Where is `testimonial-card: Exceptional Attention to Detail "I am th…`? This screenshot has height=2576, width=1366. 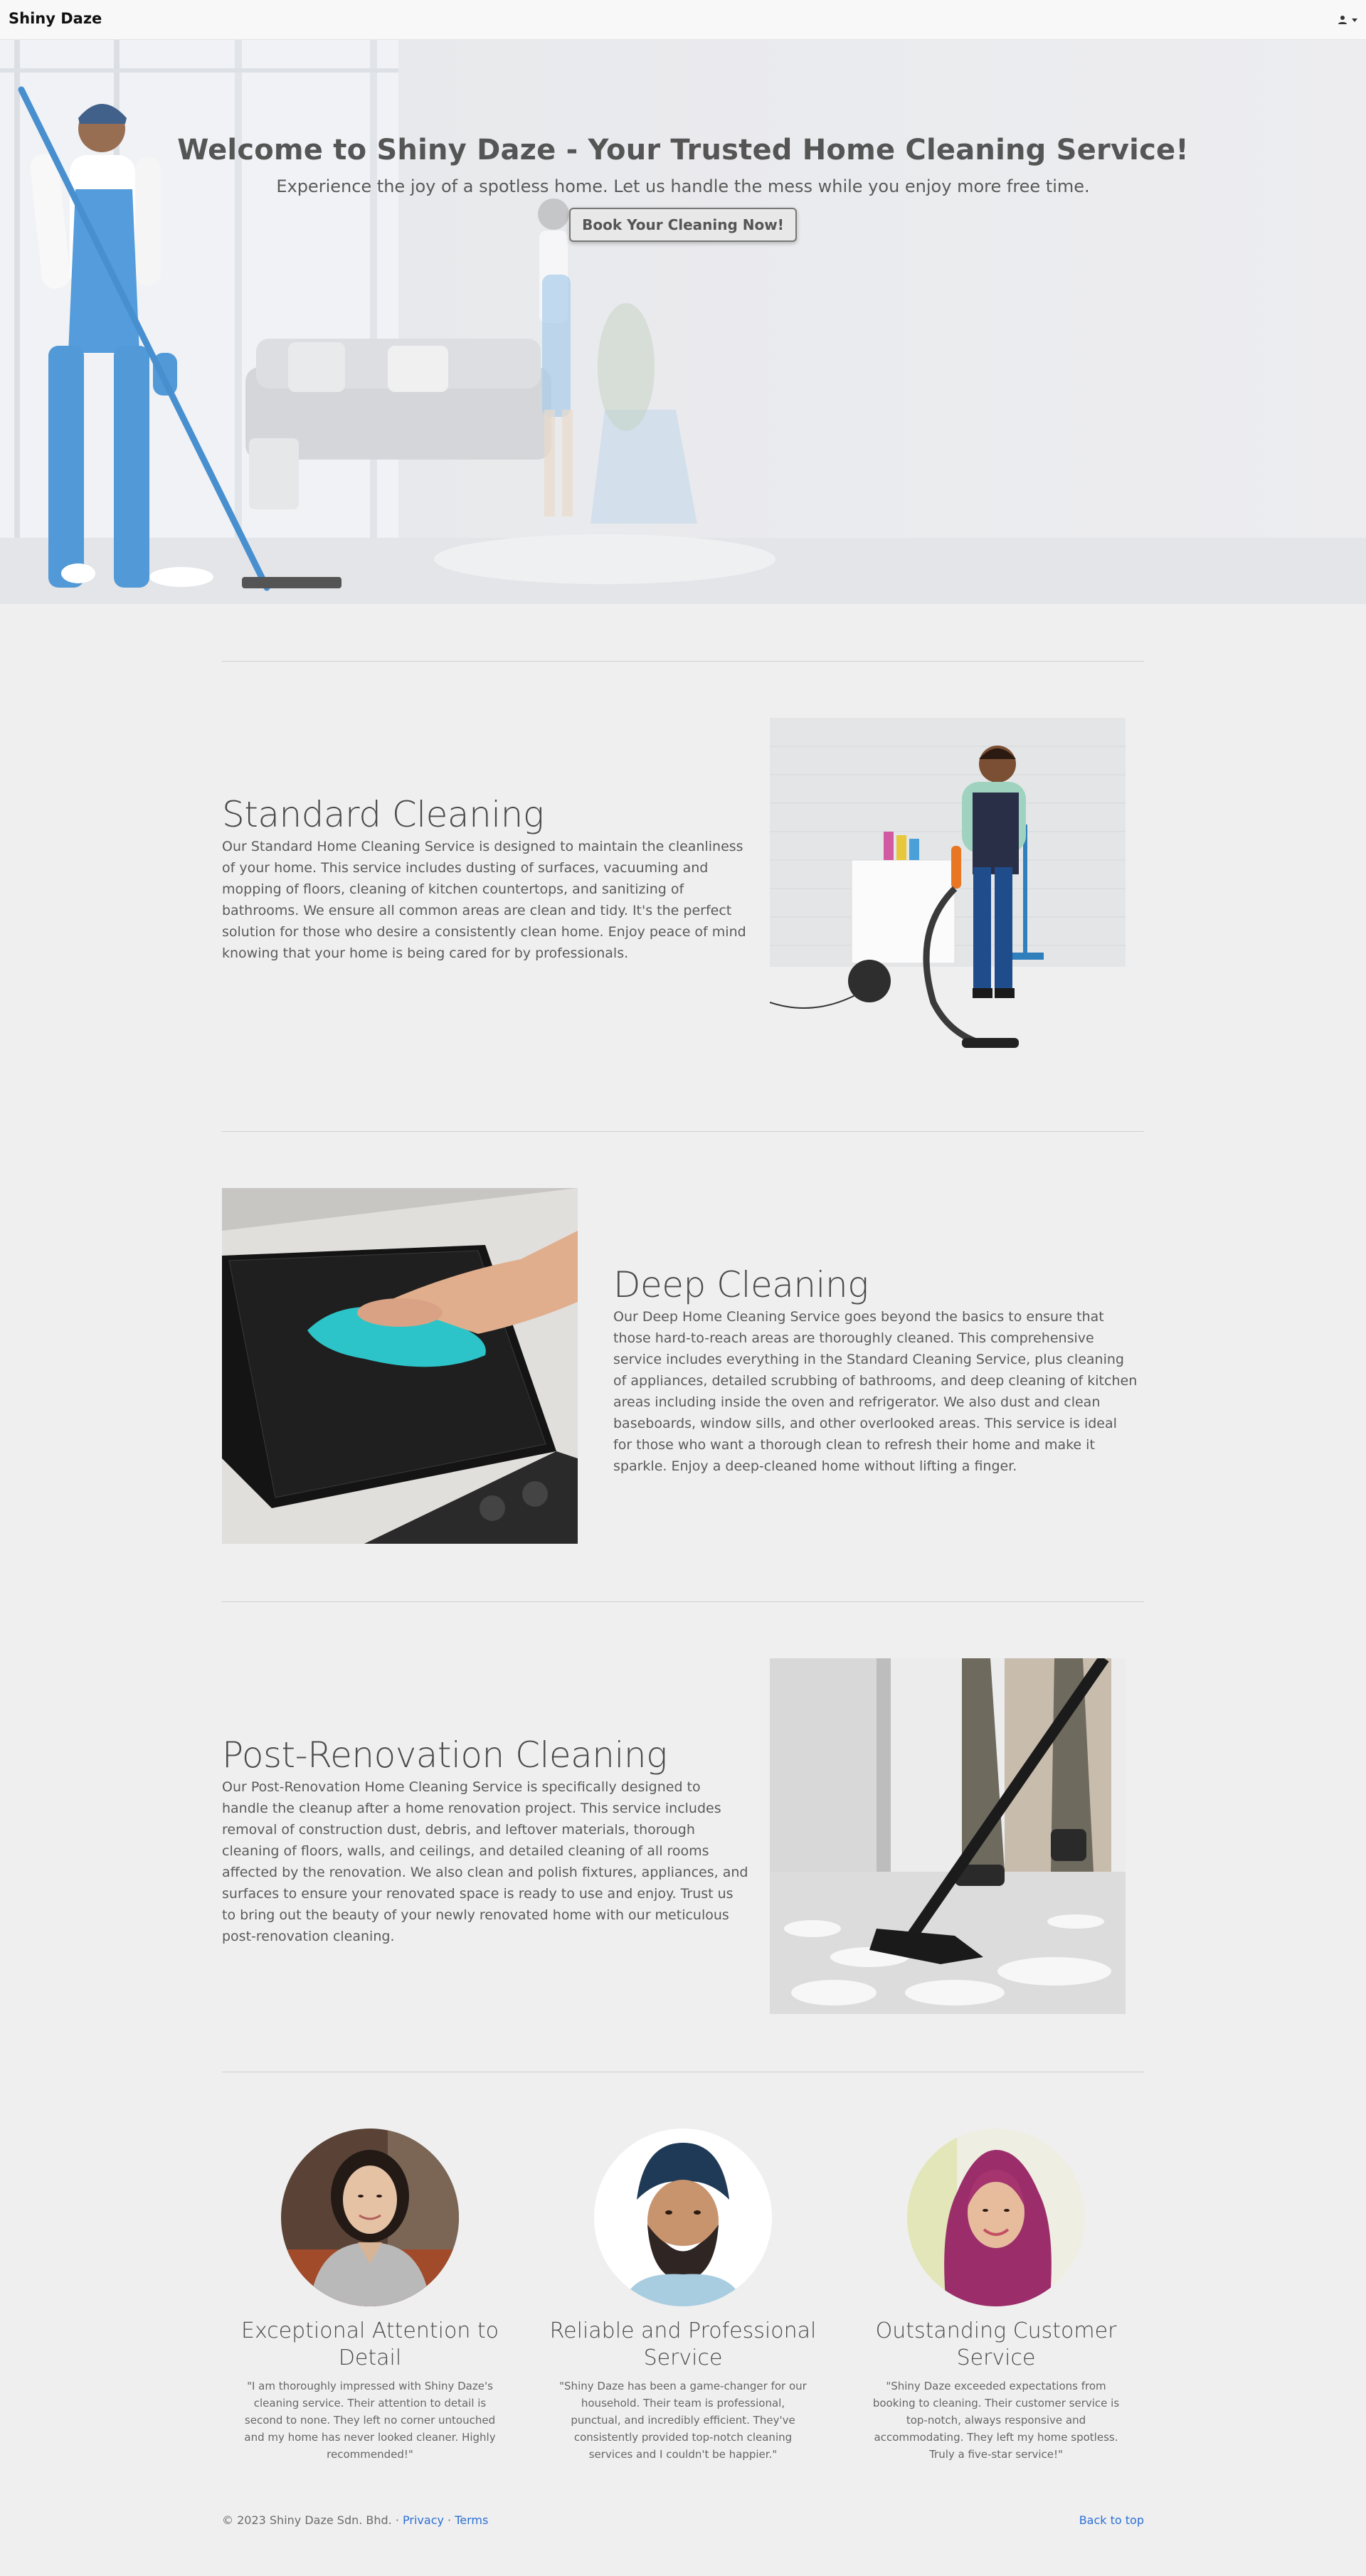 testimonial-card: Exceptional Attention to Detail "I am th… is located at coordinates (370, 2296).